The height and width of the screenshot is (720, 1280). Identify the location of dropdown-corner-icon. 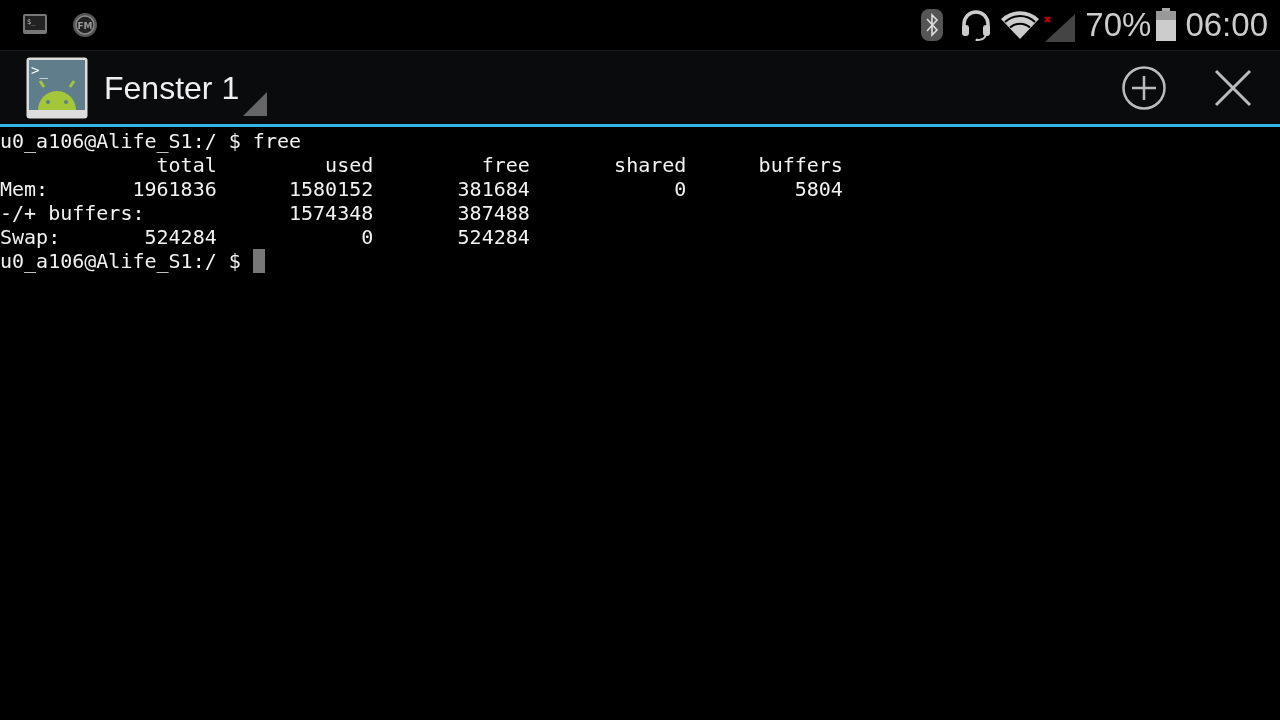
(255, 103).